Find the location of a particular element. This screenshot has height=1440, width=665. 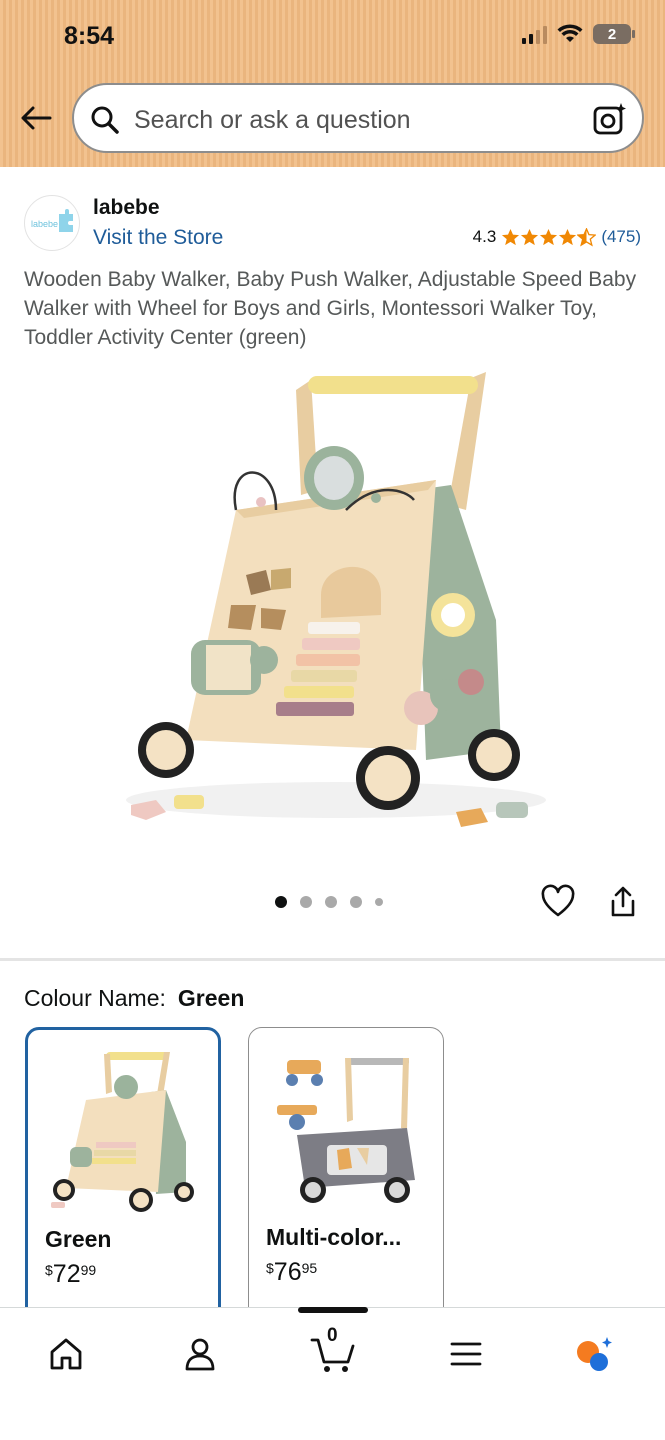

search-input: Search or ask a question is located at coordinates (358, 118).